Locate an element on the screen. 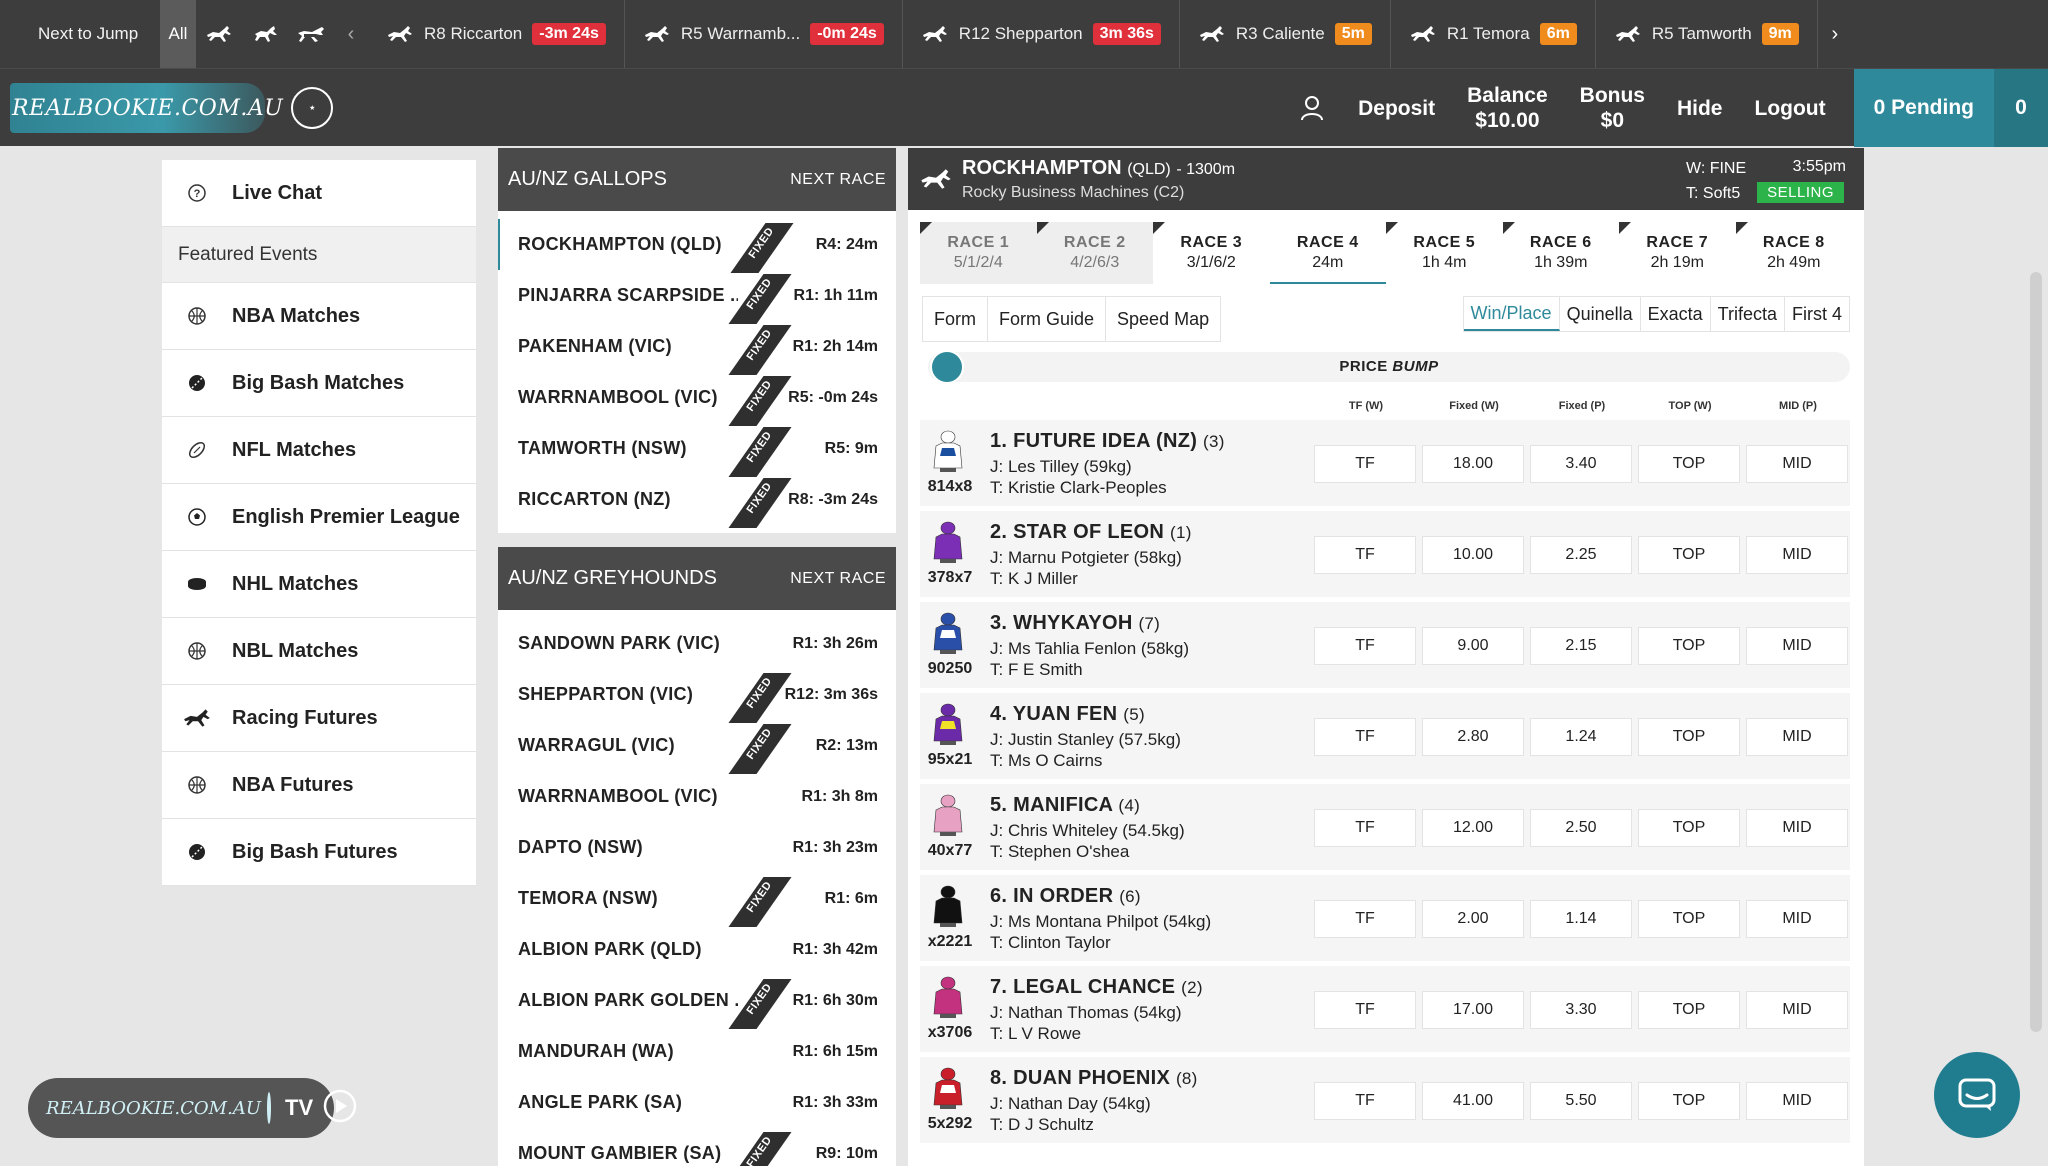 The image size is (2048, 1166). bonus-display: Bonus $0 is located at coordinates (1612, 108).